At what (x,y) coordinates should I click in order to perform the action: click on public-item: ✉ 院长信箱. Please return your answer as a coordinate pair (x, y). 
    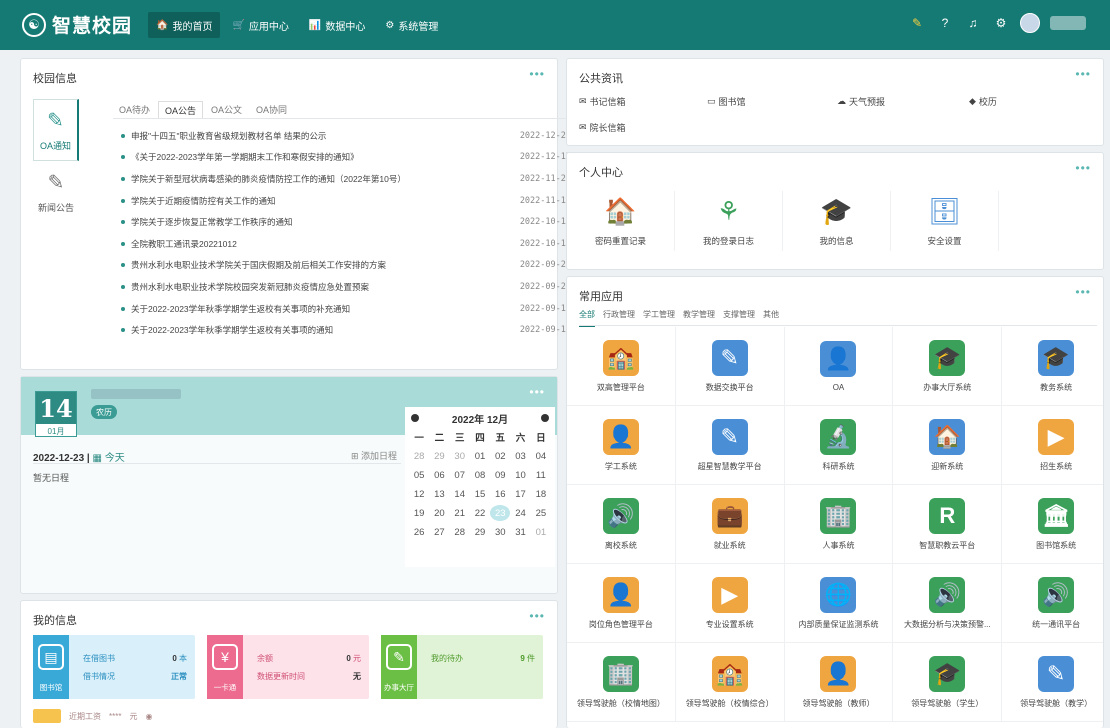
    Looking at the image, I should click on (602, 127).